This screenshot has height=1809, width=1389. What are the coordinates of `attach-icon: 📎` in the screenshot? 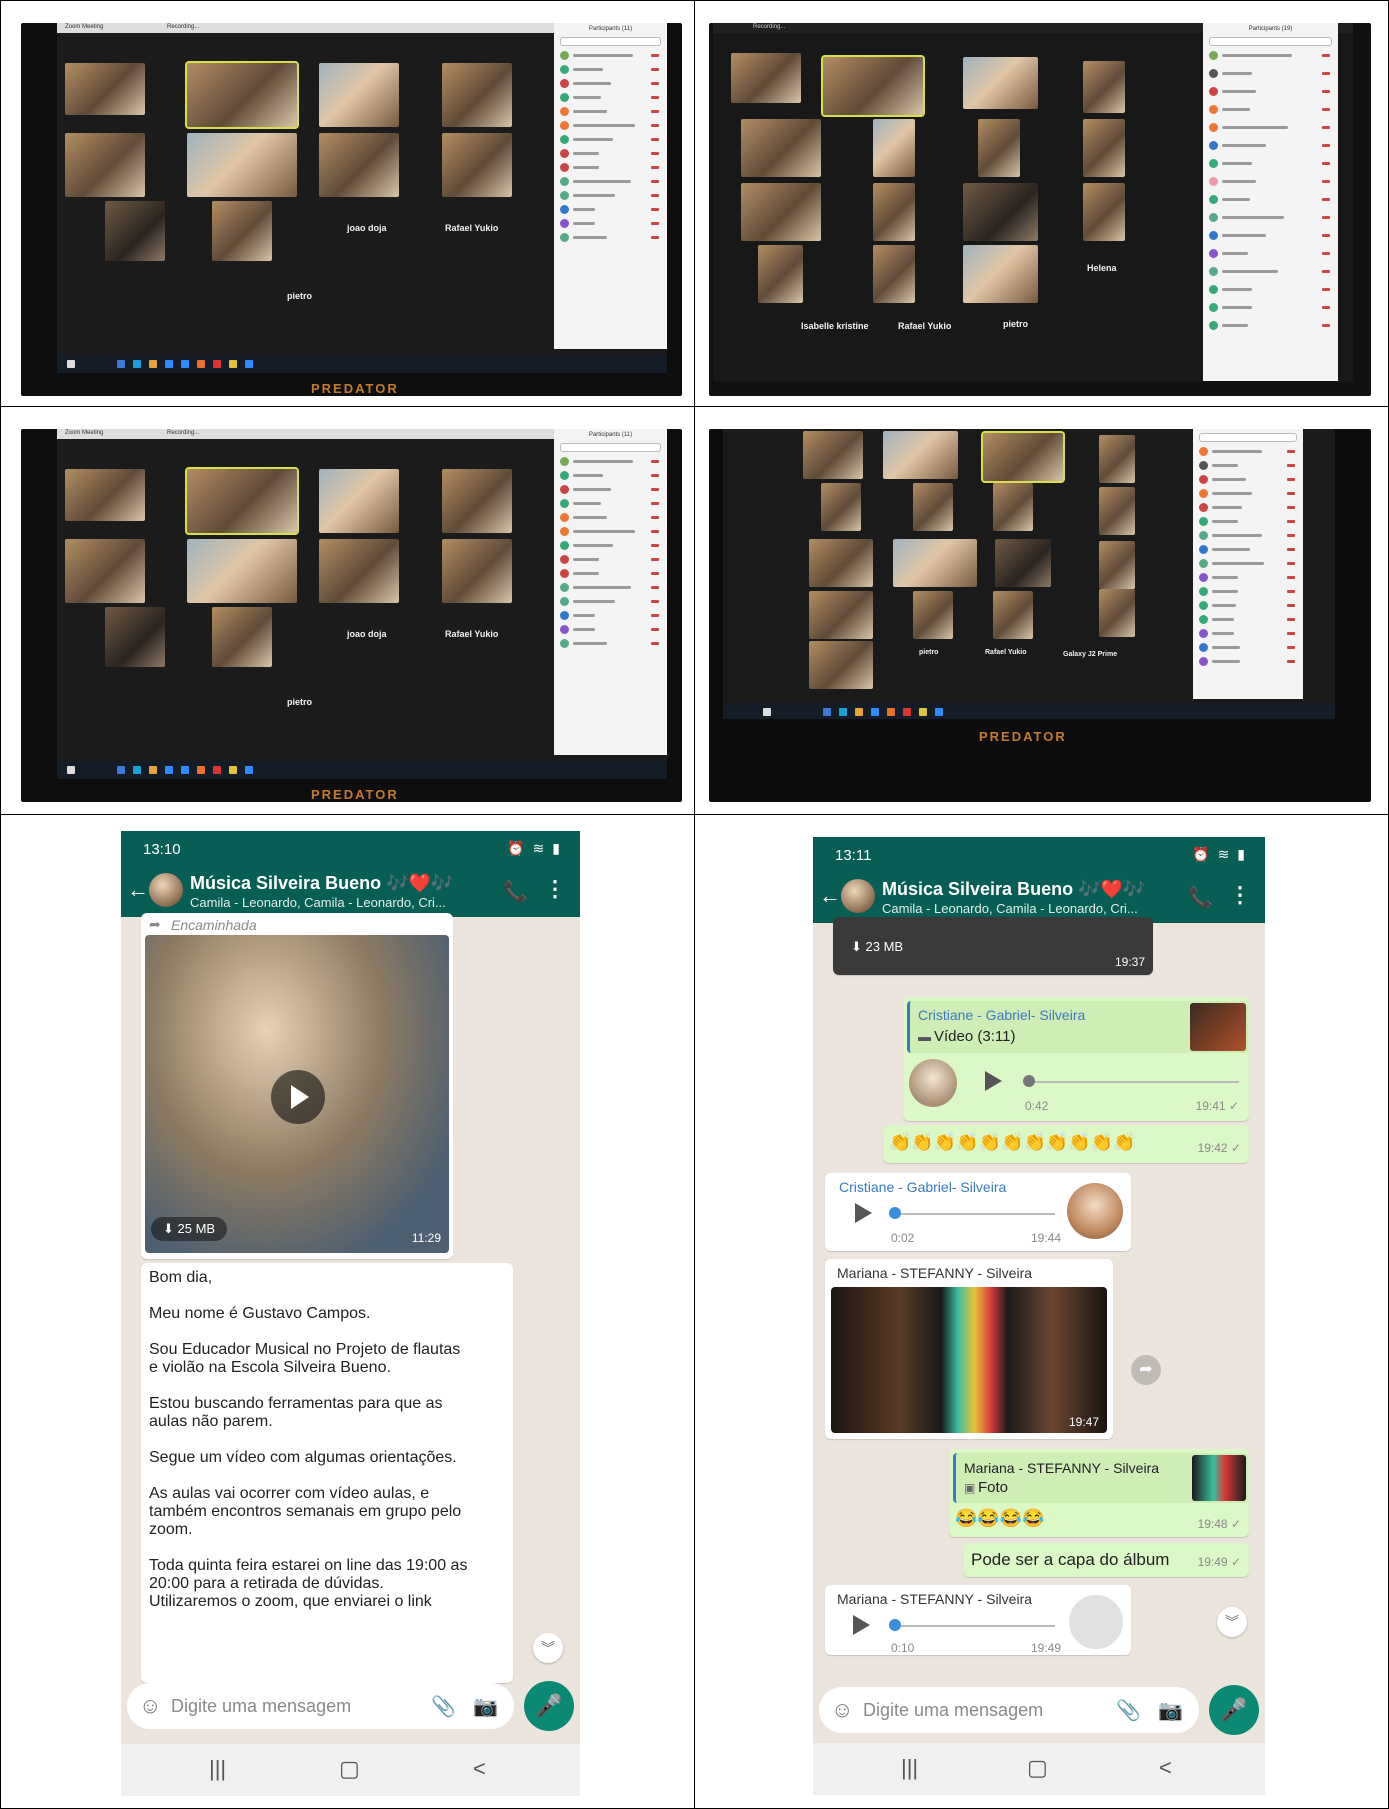 It's located at (443, 1706).